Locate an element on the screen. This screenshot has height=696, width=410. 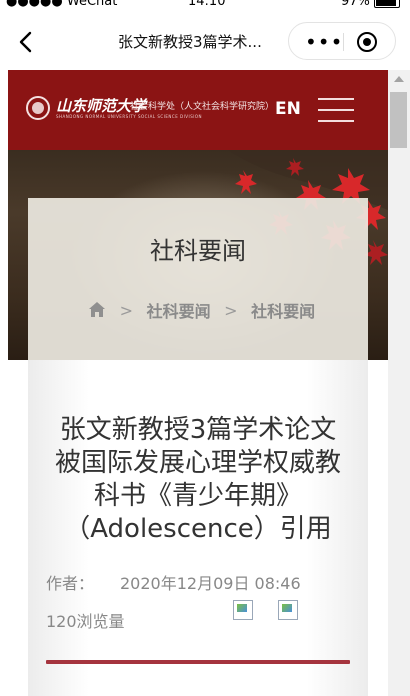
battery-percent: 97% is located at coordinates (355, 4).